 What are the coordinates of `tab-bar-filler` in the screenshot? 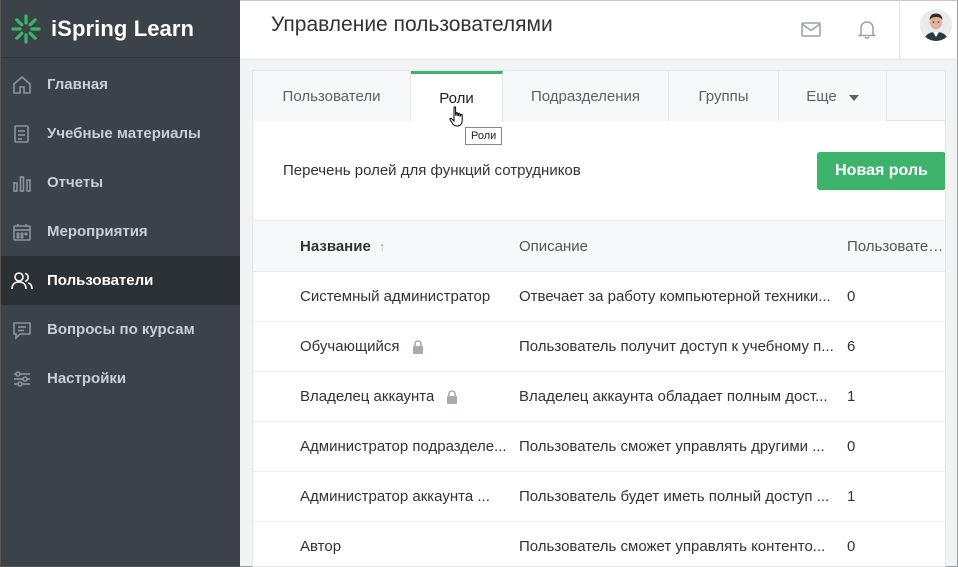 It's located at (916, 95).